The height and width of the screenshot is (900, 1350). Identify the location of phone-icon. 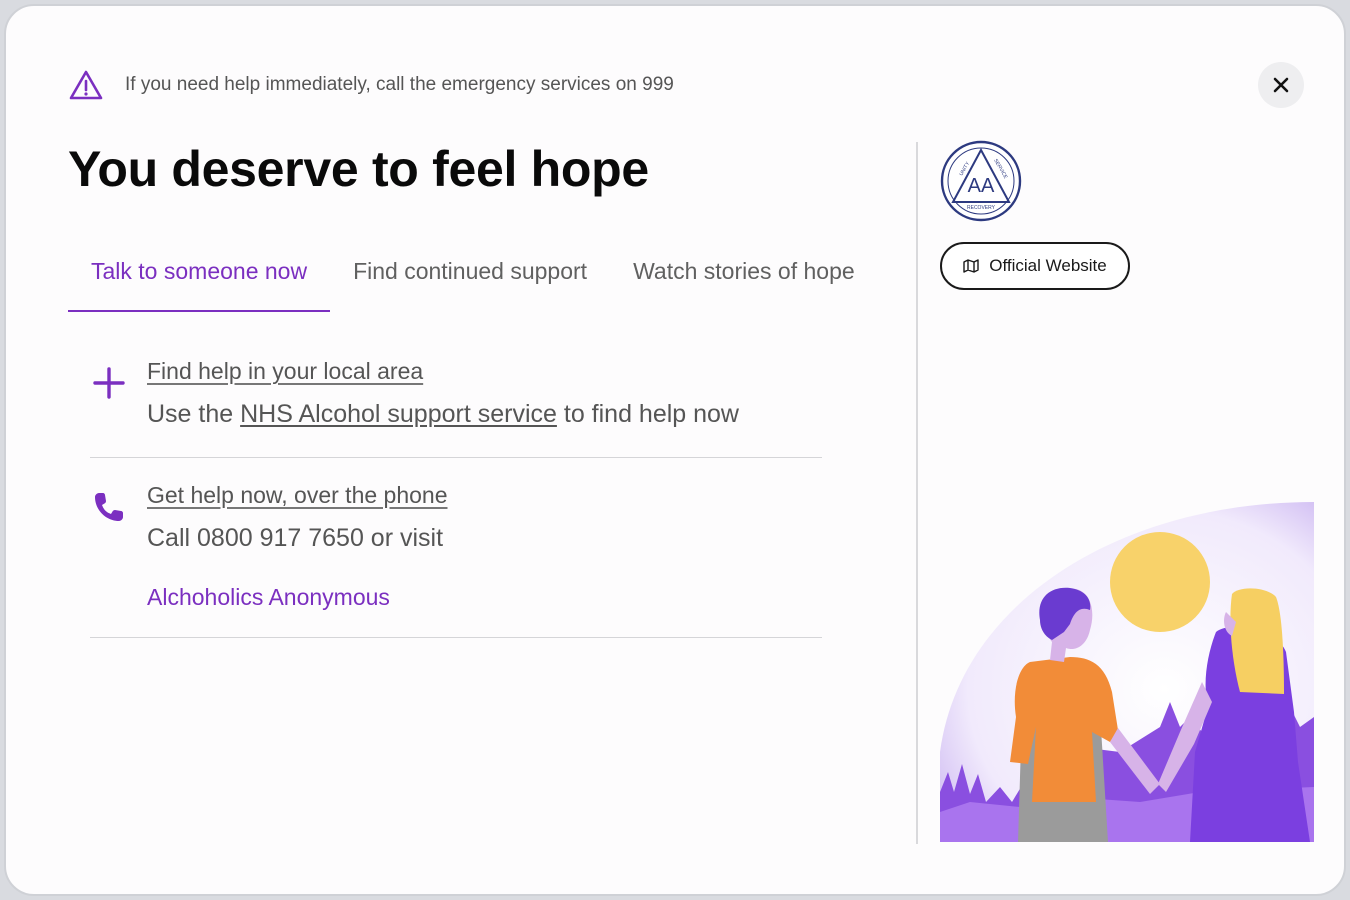
(109, 507).